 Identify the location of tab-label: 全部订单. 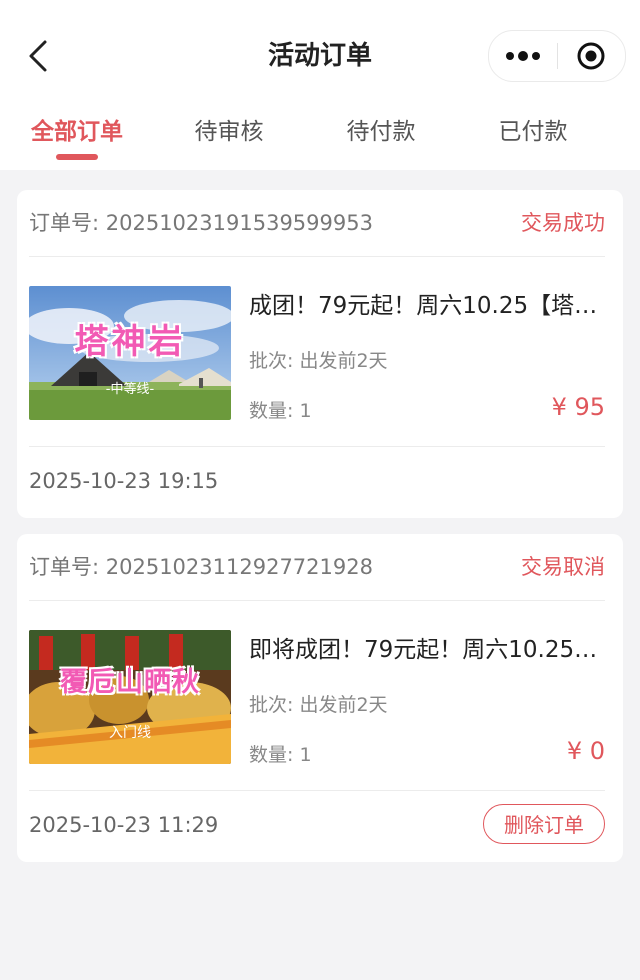
(77, 132).